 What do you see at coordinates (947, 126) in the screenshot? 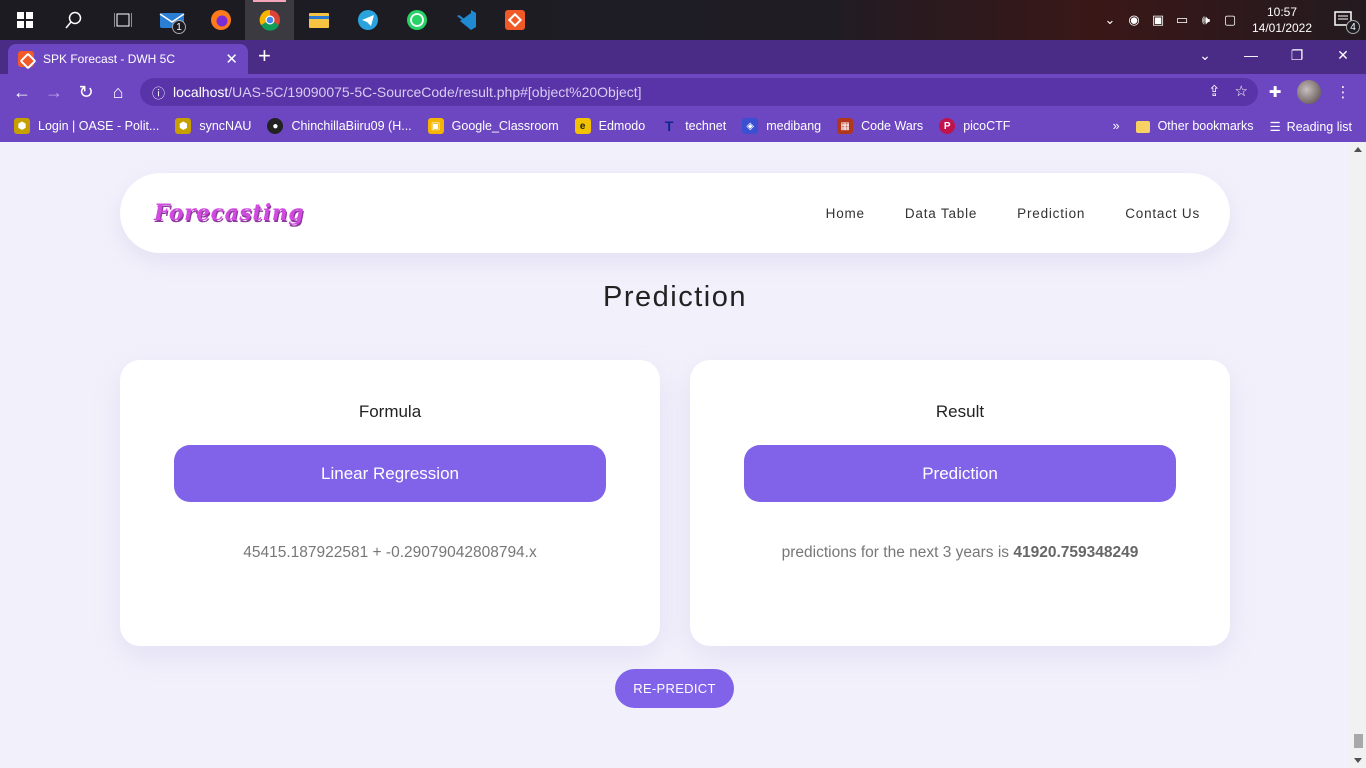
I see `picoctf-icon: P` at bounding box center [947, 126].